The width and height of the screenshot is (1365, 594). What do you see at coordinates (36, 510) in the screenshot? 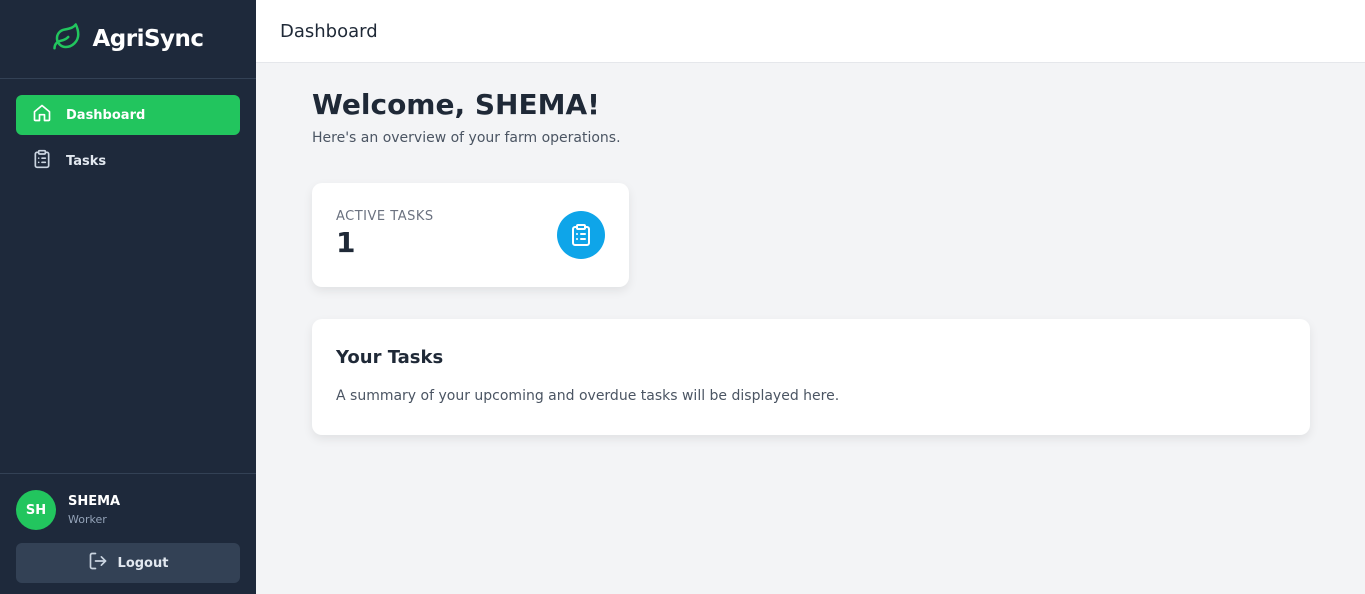
I see `avatar: SH` at bounding box center [36, 510].